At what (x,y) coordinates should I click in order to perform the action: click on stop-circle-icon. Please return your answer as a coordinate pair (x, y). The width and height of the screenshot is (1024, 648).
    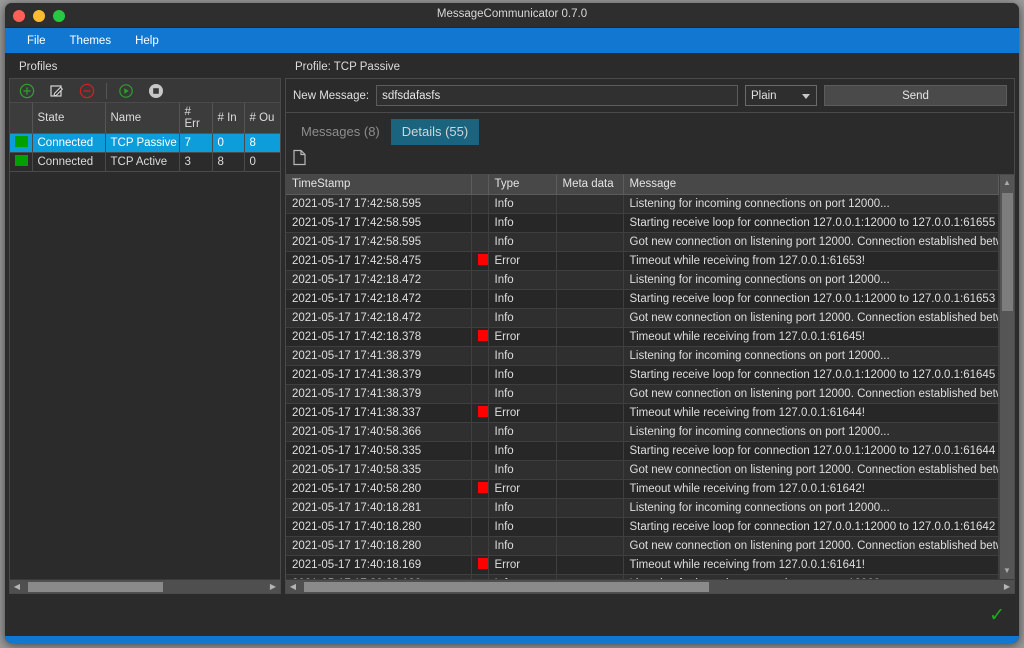
    Looking at the image, I should click on (156, 90).